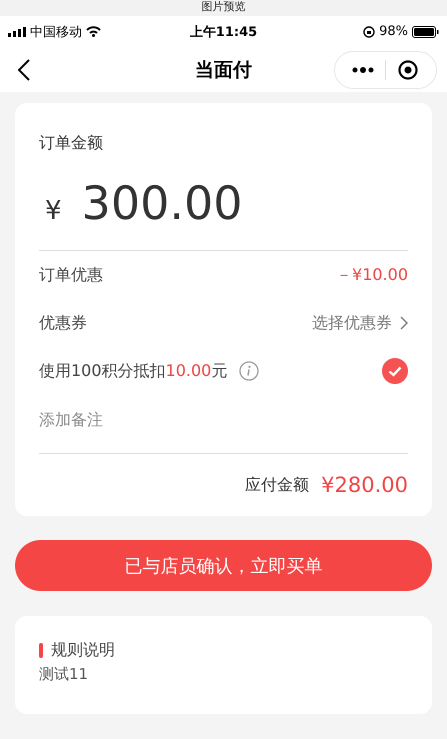 The height and width of the screenshot is (739, 447). I want to click on row-label: 优惠券, so click(63, 323).